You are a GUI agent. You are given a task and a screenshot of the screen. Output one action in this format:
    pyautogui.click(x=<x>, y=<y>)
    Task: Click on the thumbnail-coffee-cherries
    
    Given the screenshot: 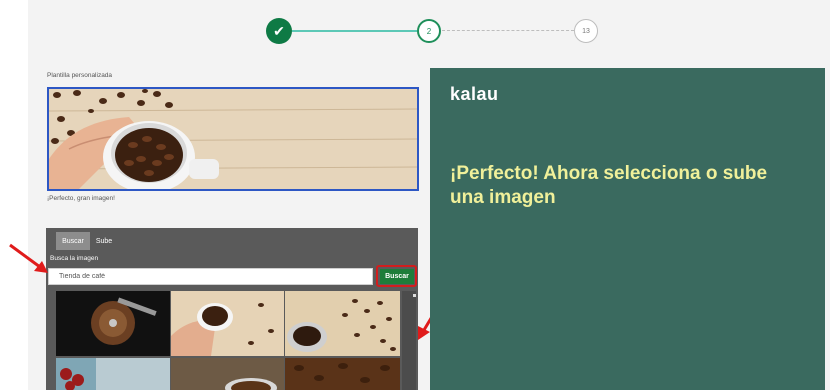 What is the action you would take?
    pyautogui.click(x=113, y=374)
    